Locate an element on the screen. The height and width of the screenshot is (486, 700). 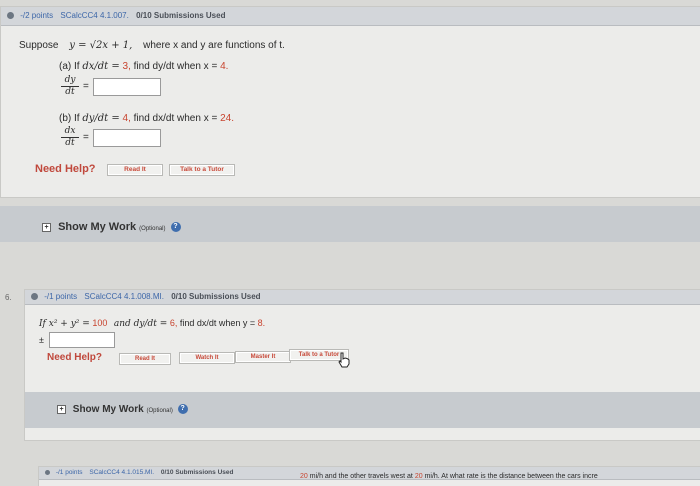
source-label: SCalcCC4 4.1.015.MI. is located at coordinates (122, 472).